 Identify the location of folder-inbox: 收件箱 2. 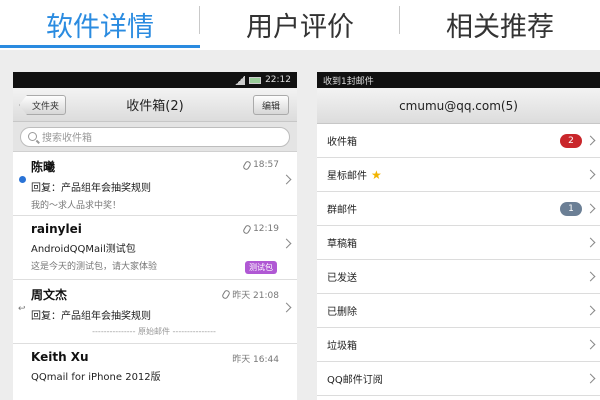
(458, 141).